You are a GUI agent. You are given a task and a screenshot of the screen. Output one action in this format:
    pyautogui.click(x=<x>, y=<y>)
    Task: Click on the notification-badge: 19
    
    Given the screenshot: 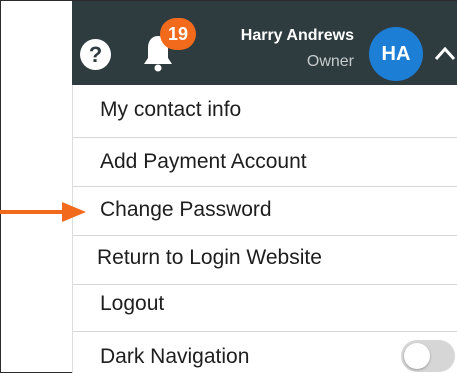 What is the action you would take?
    pyautogui.click(x=178, y=34)
    